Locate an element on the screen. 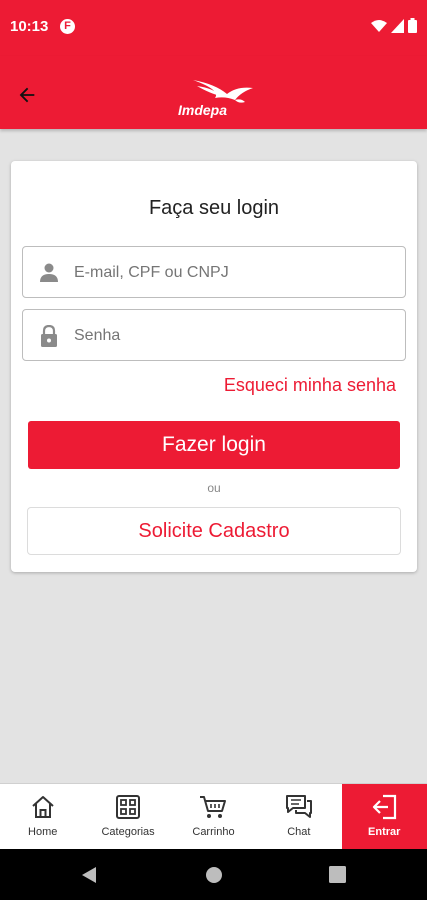 The width and height of the screenshot is (427, 900). status-time: 10:13 is located at coordinates (29, 26).